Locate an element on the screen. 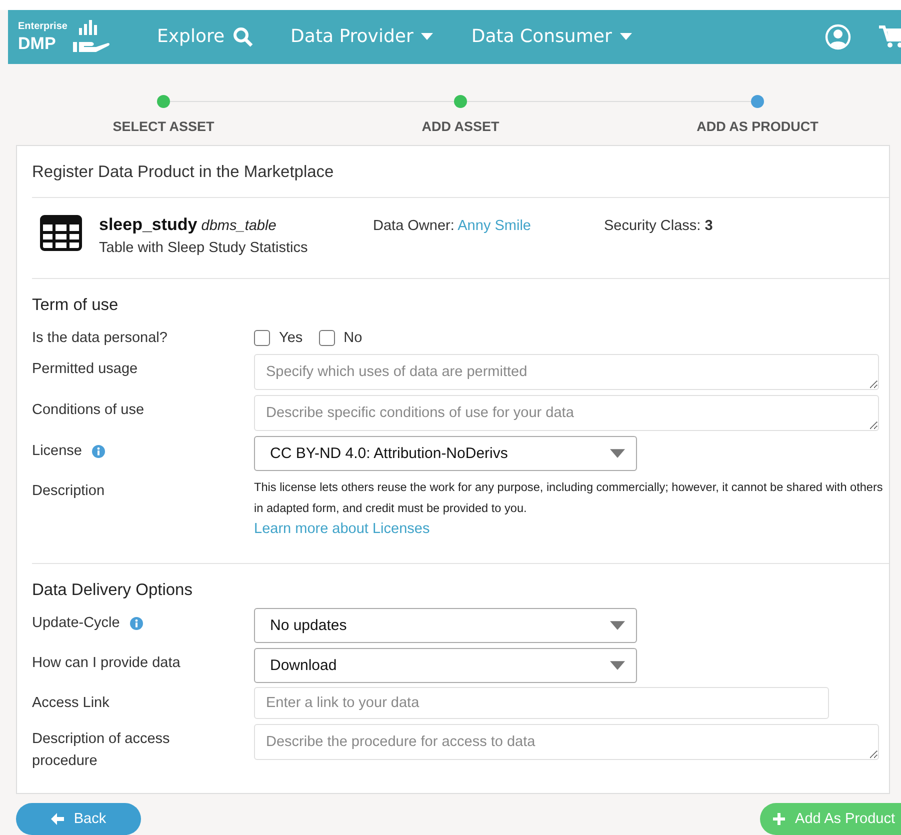  user-icon is located at coordinates (838, 37).